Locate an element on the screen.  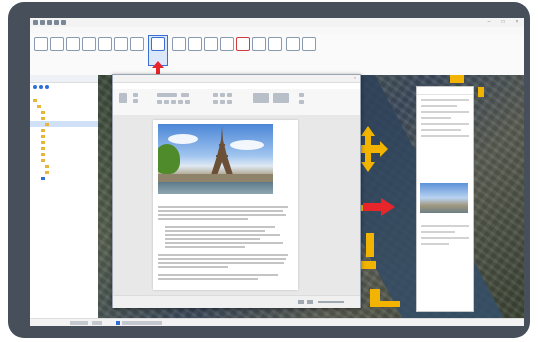
strikethrough-icon is located at coordinates (180, 102).